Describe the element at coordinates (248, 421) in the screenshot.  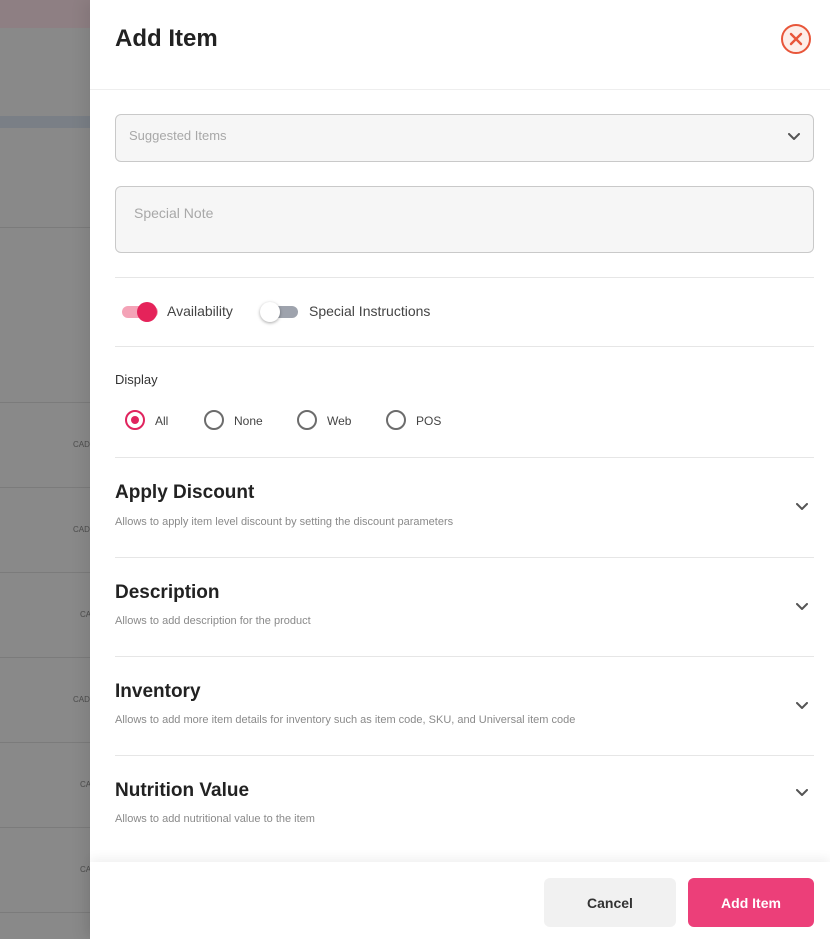
I see `display-option-none-label: None` at that location.